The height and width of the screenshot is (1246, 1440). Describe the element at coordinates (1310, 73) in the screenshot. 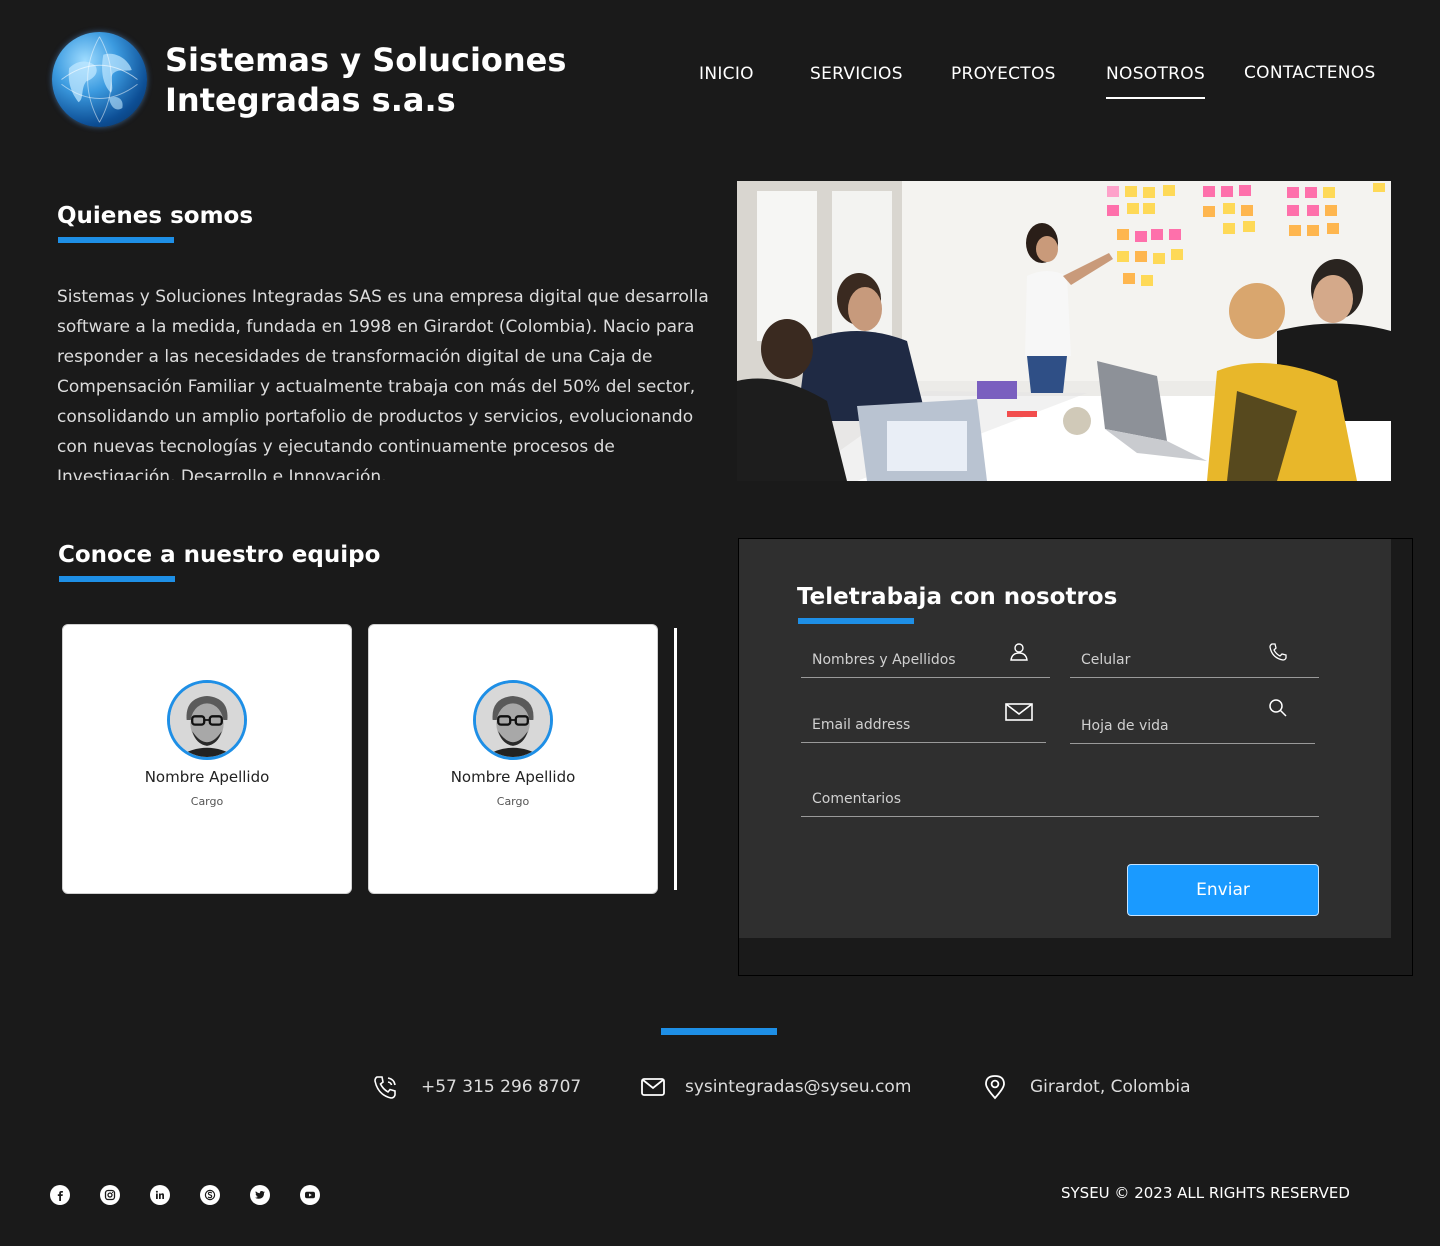

I see `nav-item-contactenos: CONTACTENOS` at that location.